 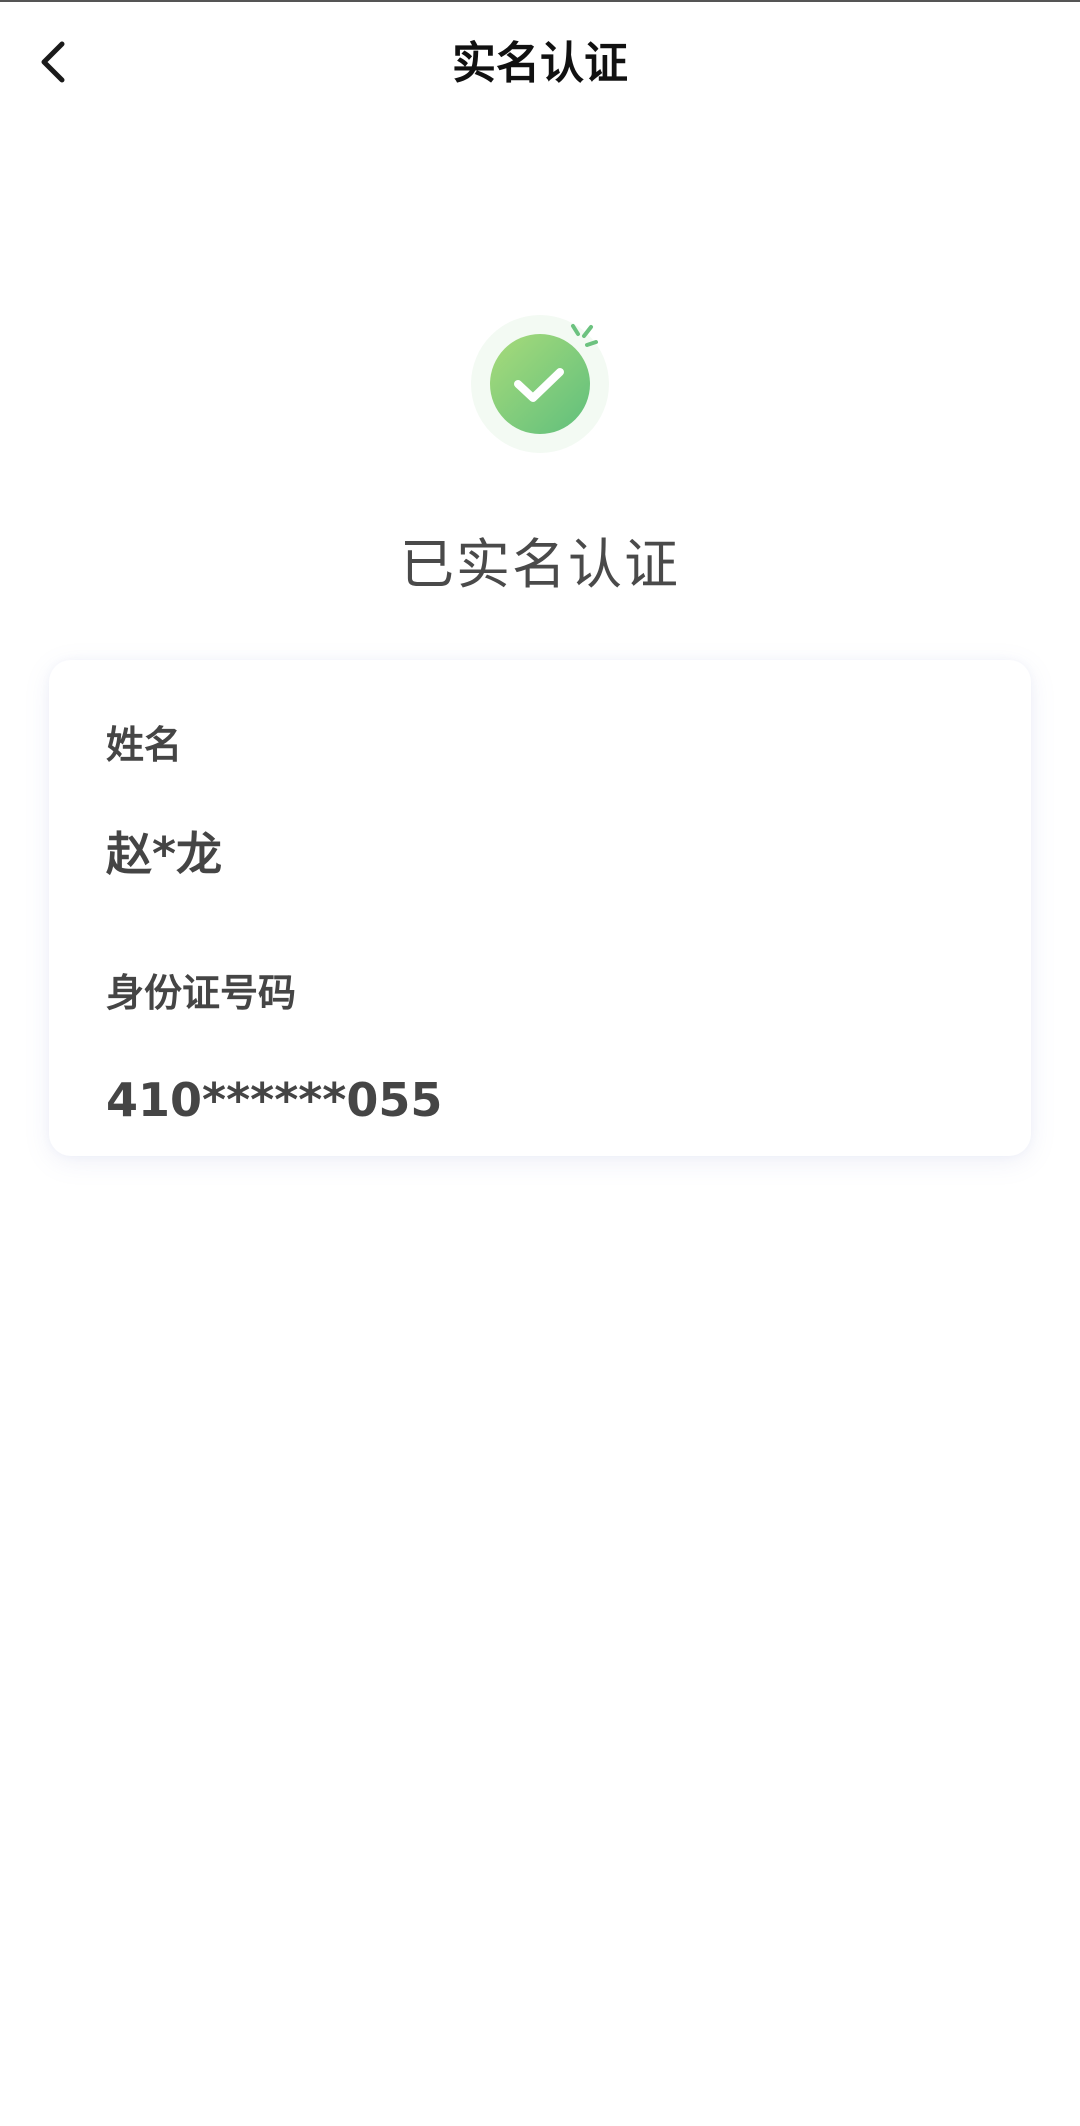 What do you see at coordinates (144, 745) in the screenshot?
I see `name-label: 姓名` at bounding box center [144, 745].